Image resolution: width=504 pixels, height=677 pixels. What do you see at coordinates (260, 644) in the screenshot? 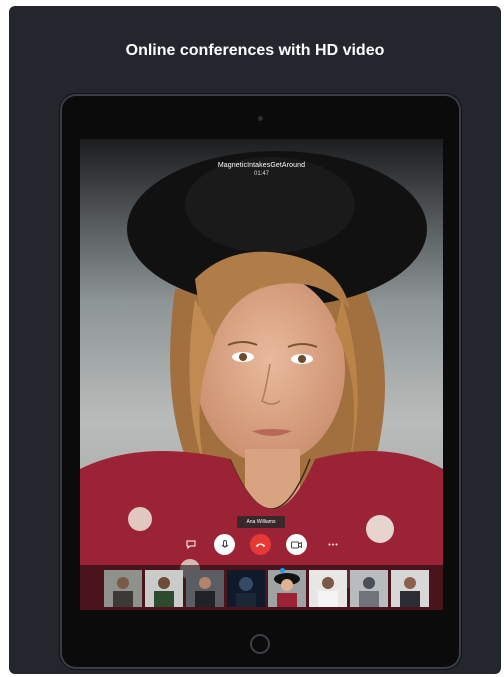
I see `tablet-home-button` at bounding box center [260, 644].